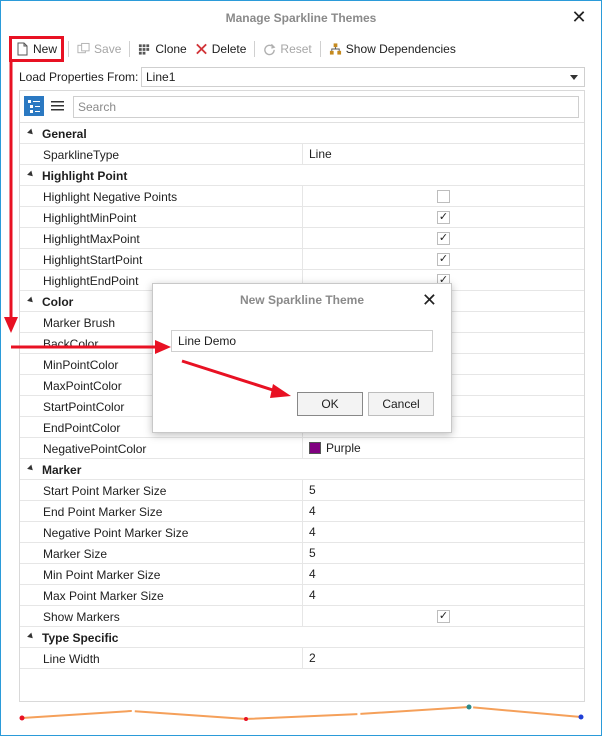 The height and width of the screenshot is (736, 602). I want to click on reset-button: Reset, so click(287, 49).